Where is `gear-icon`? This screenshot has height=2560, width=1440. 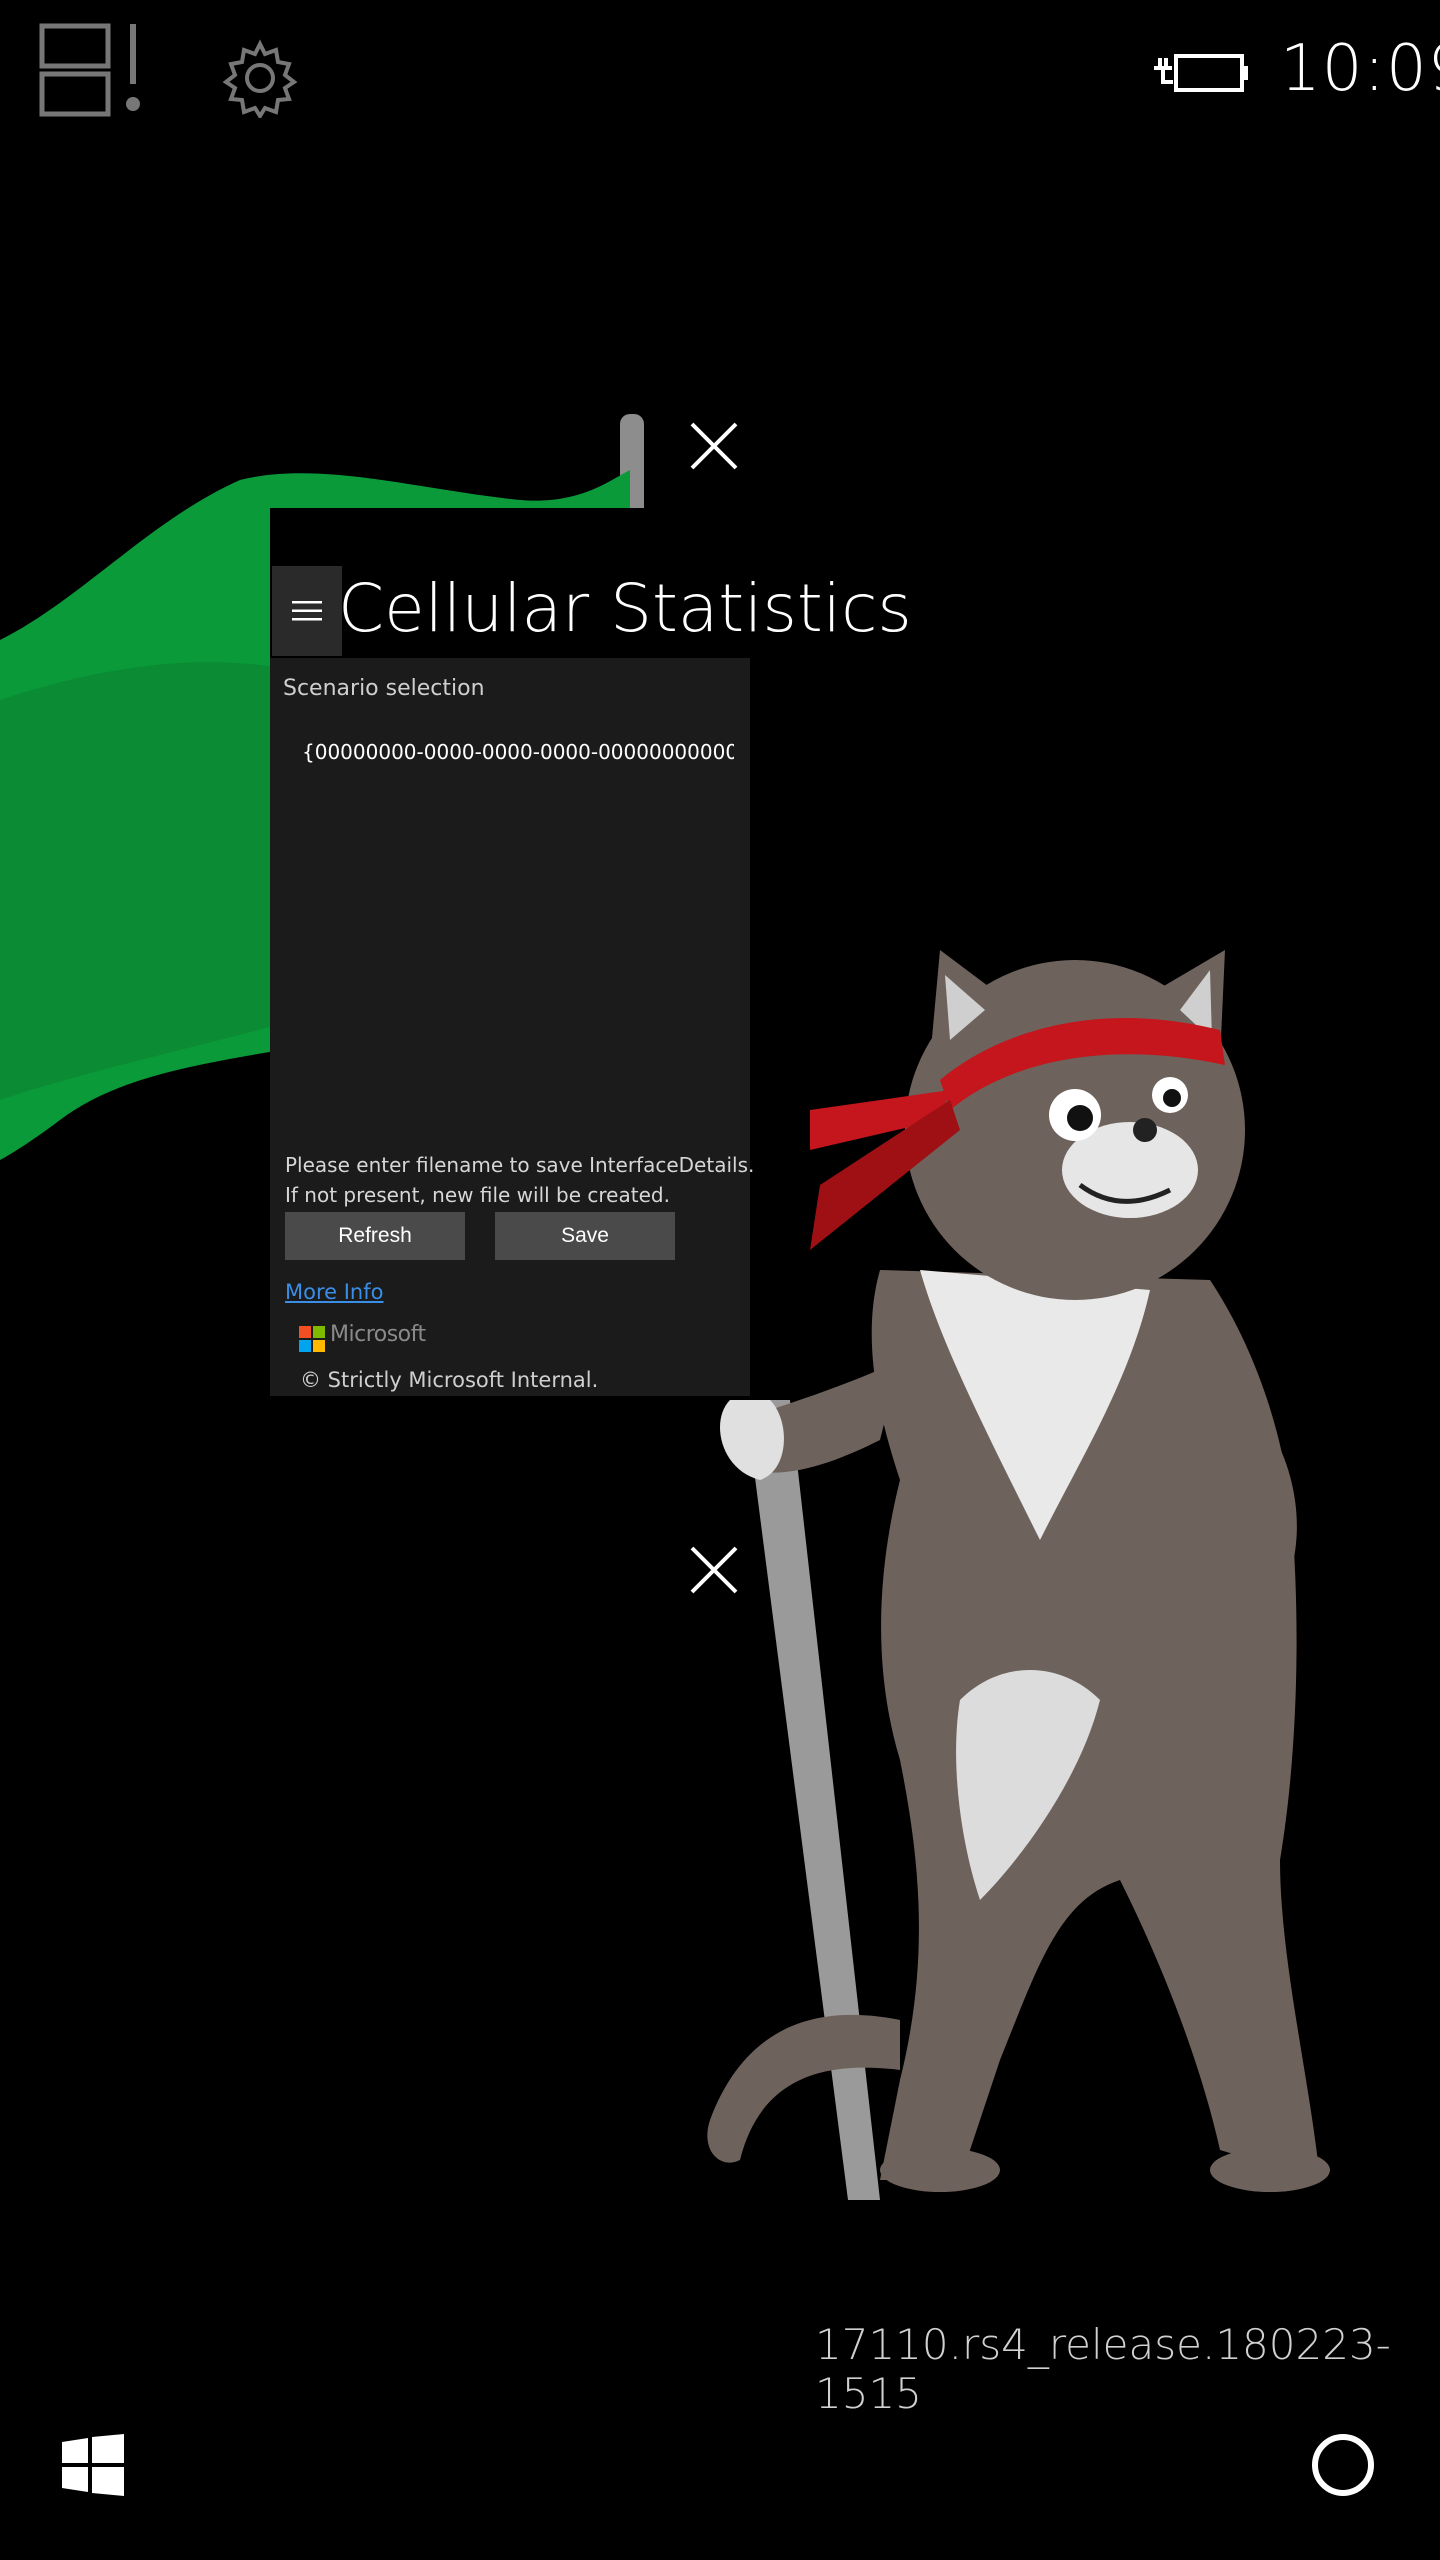 gear-icon is located at coordinates (260, 78).